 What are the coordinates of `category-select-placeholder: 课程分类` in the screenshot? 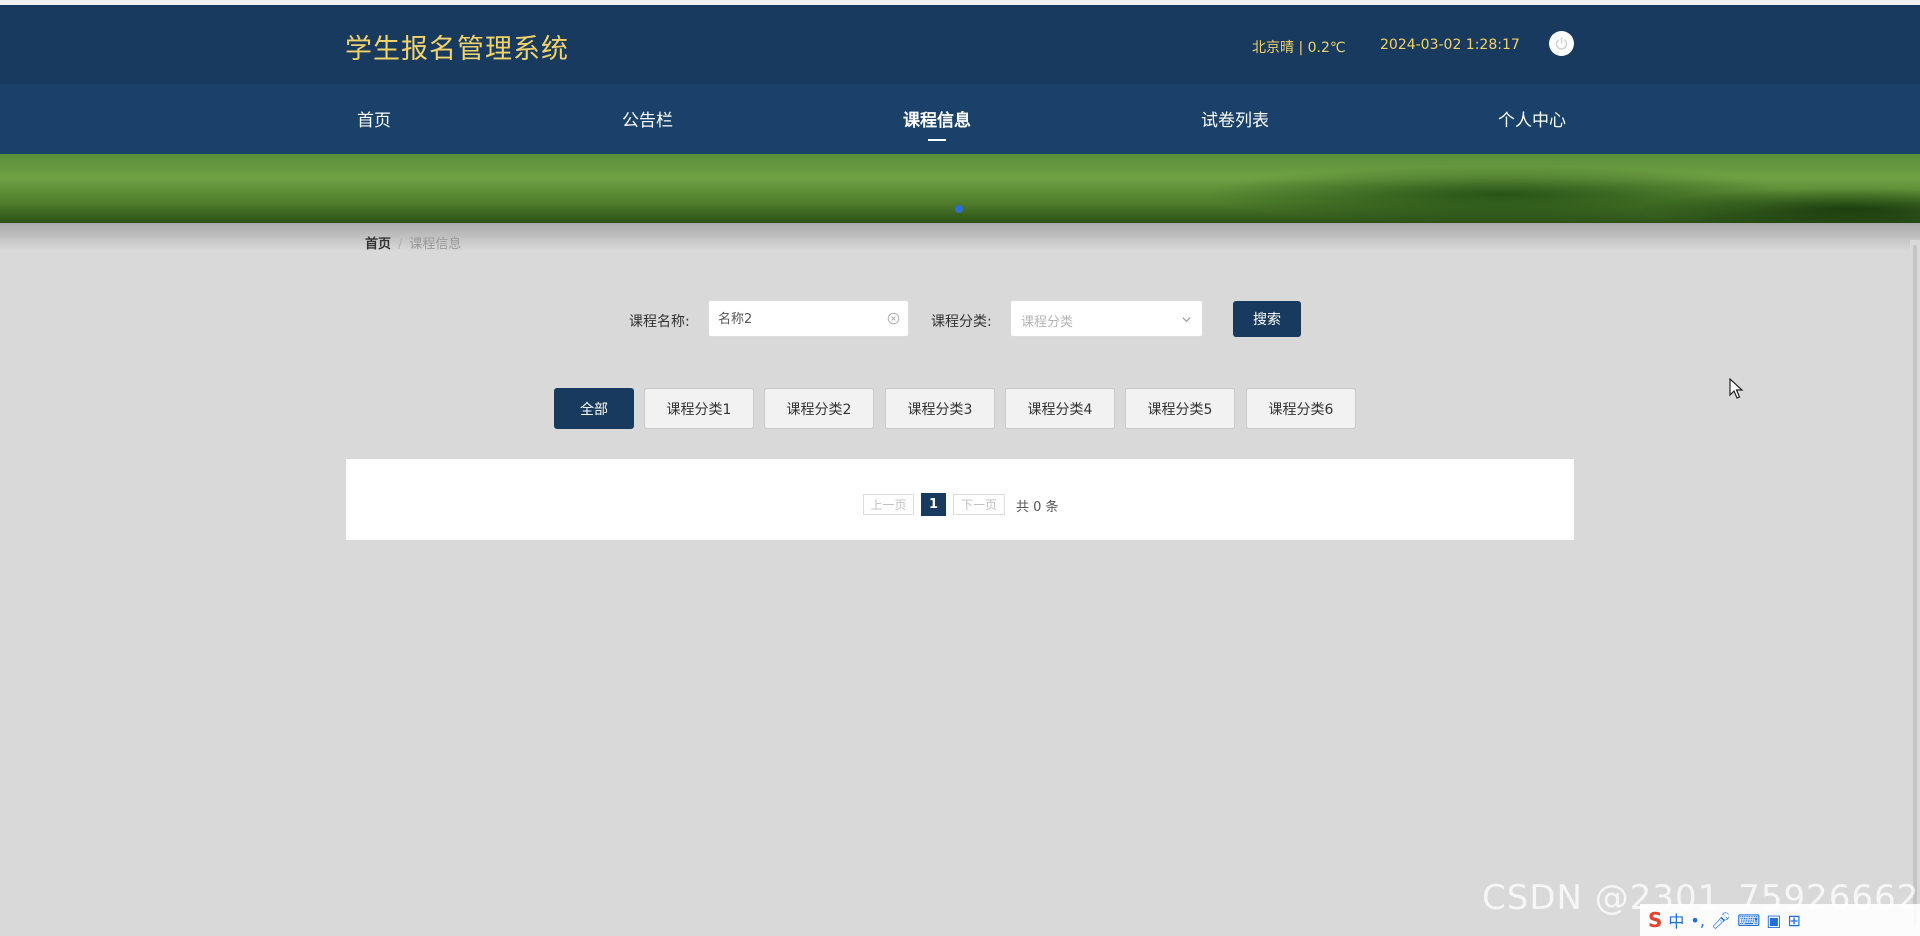 It's located at (1047, 322).